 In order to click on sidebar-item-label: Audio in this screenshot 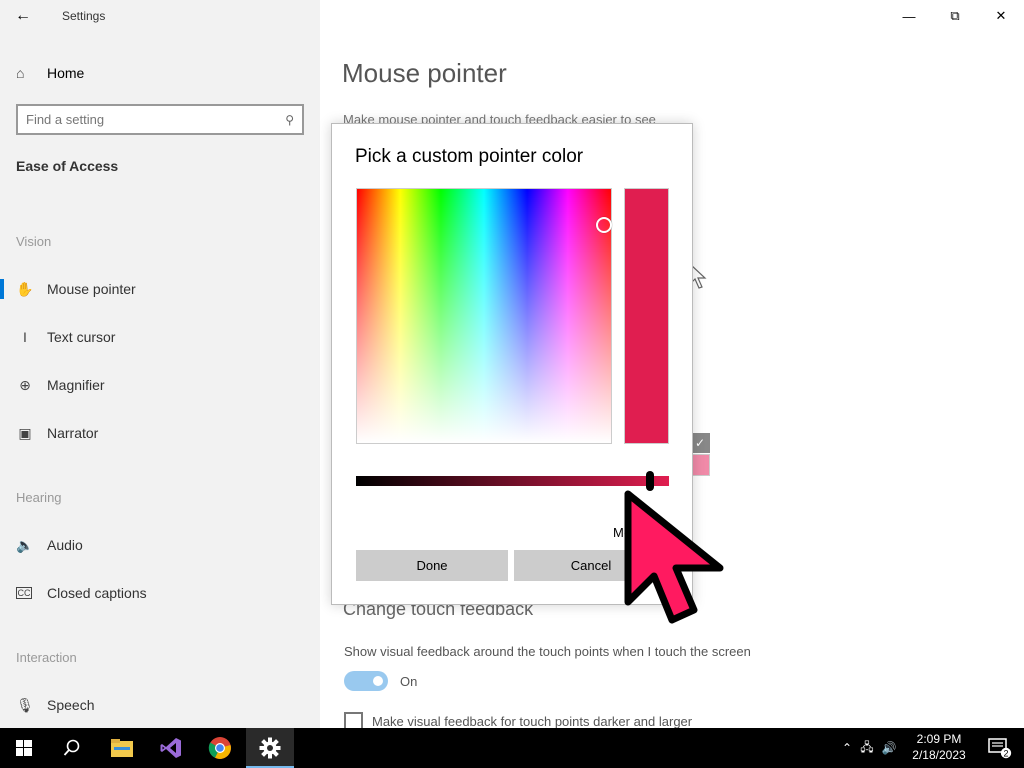, I will do `click(65, 545)`.